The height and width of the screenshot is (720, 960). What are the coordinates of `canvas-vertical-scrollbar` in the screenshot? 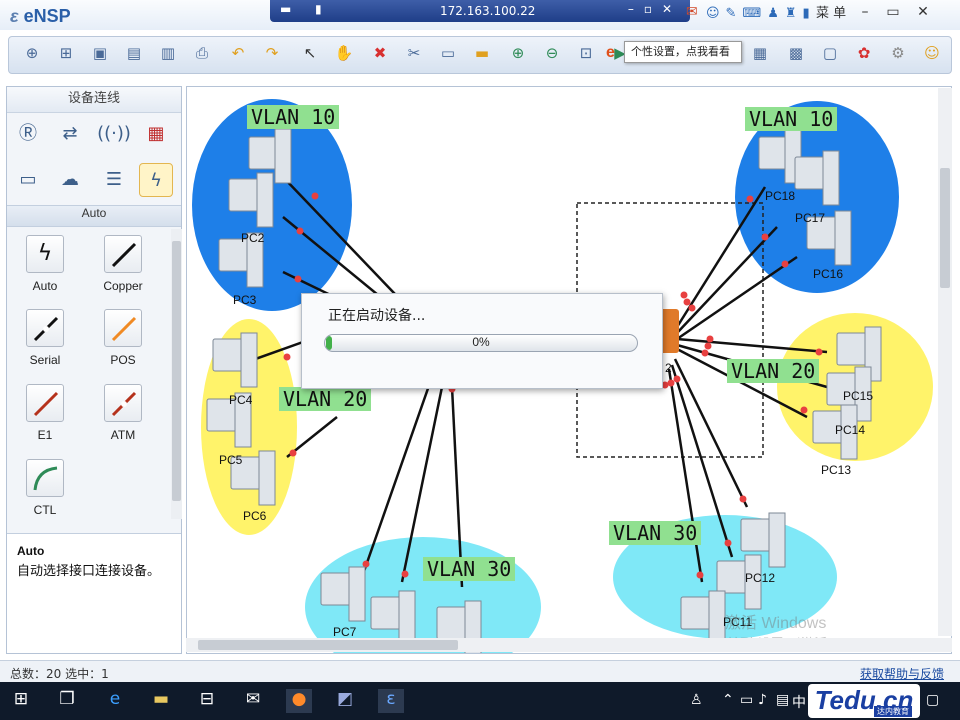 It's located at (945, 362).